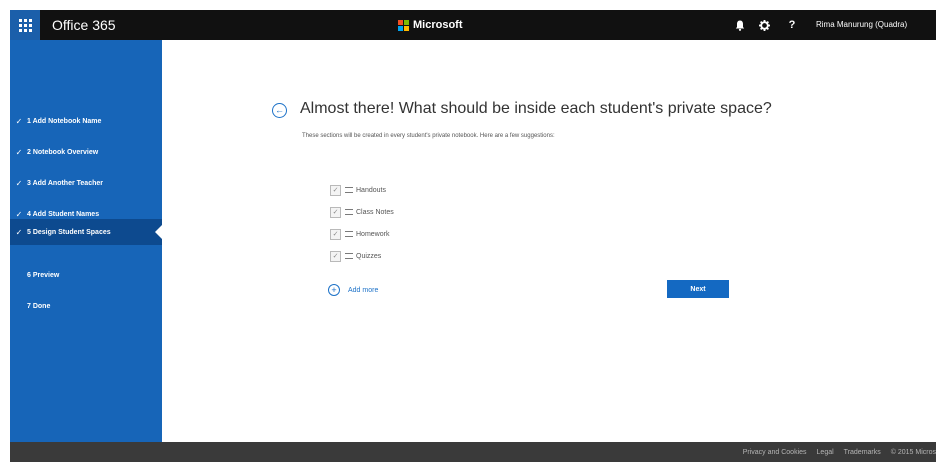 This screenshot has width=936, height=462. I want to click on sidebar-step-add-another-teacher: ✓ 3 Add Another Teacher, so click(86, 183).